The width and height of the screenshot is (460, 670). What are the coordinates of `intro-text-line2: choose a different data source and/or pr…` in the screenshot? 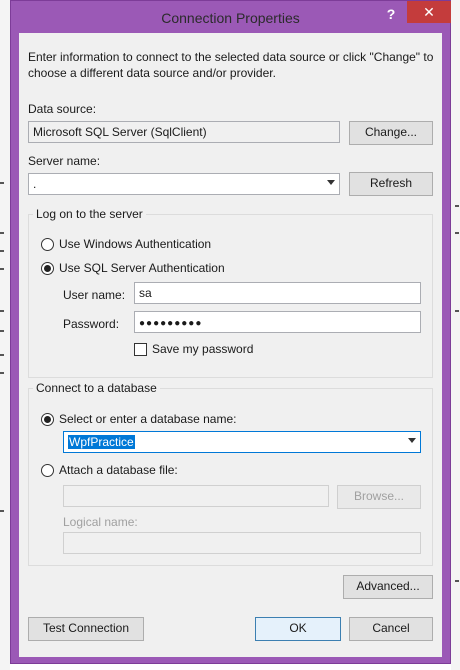 It's located at (152, 73).